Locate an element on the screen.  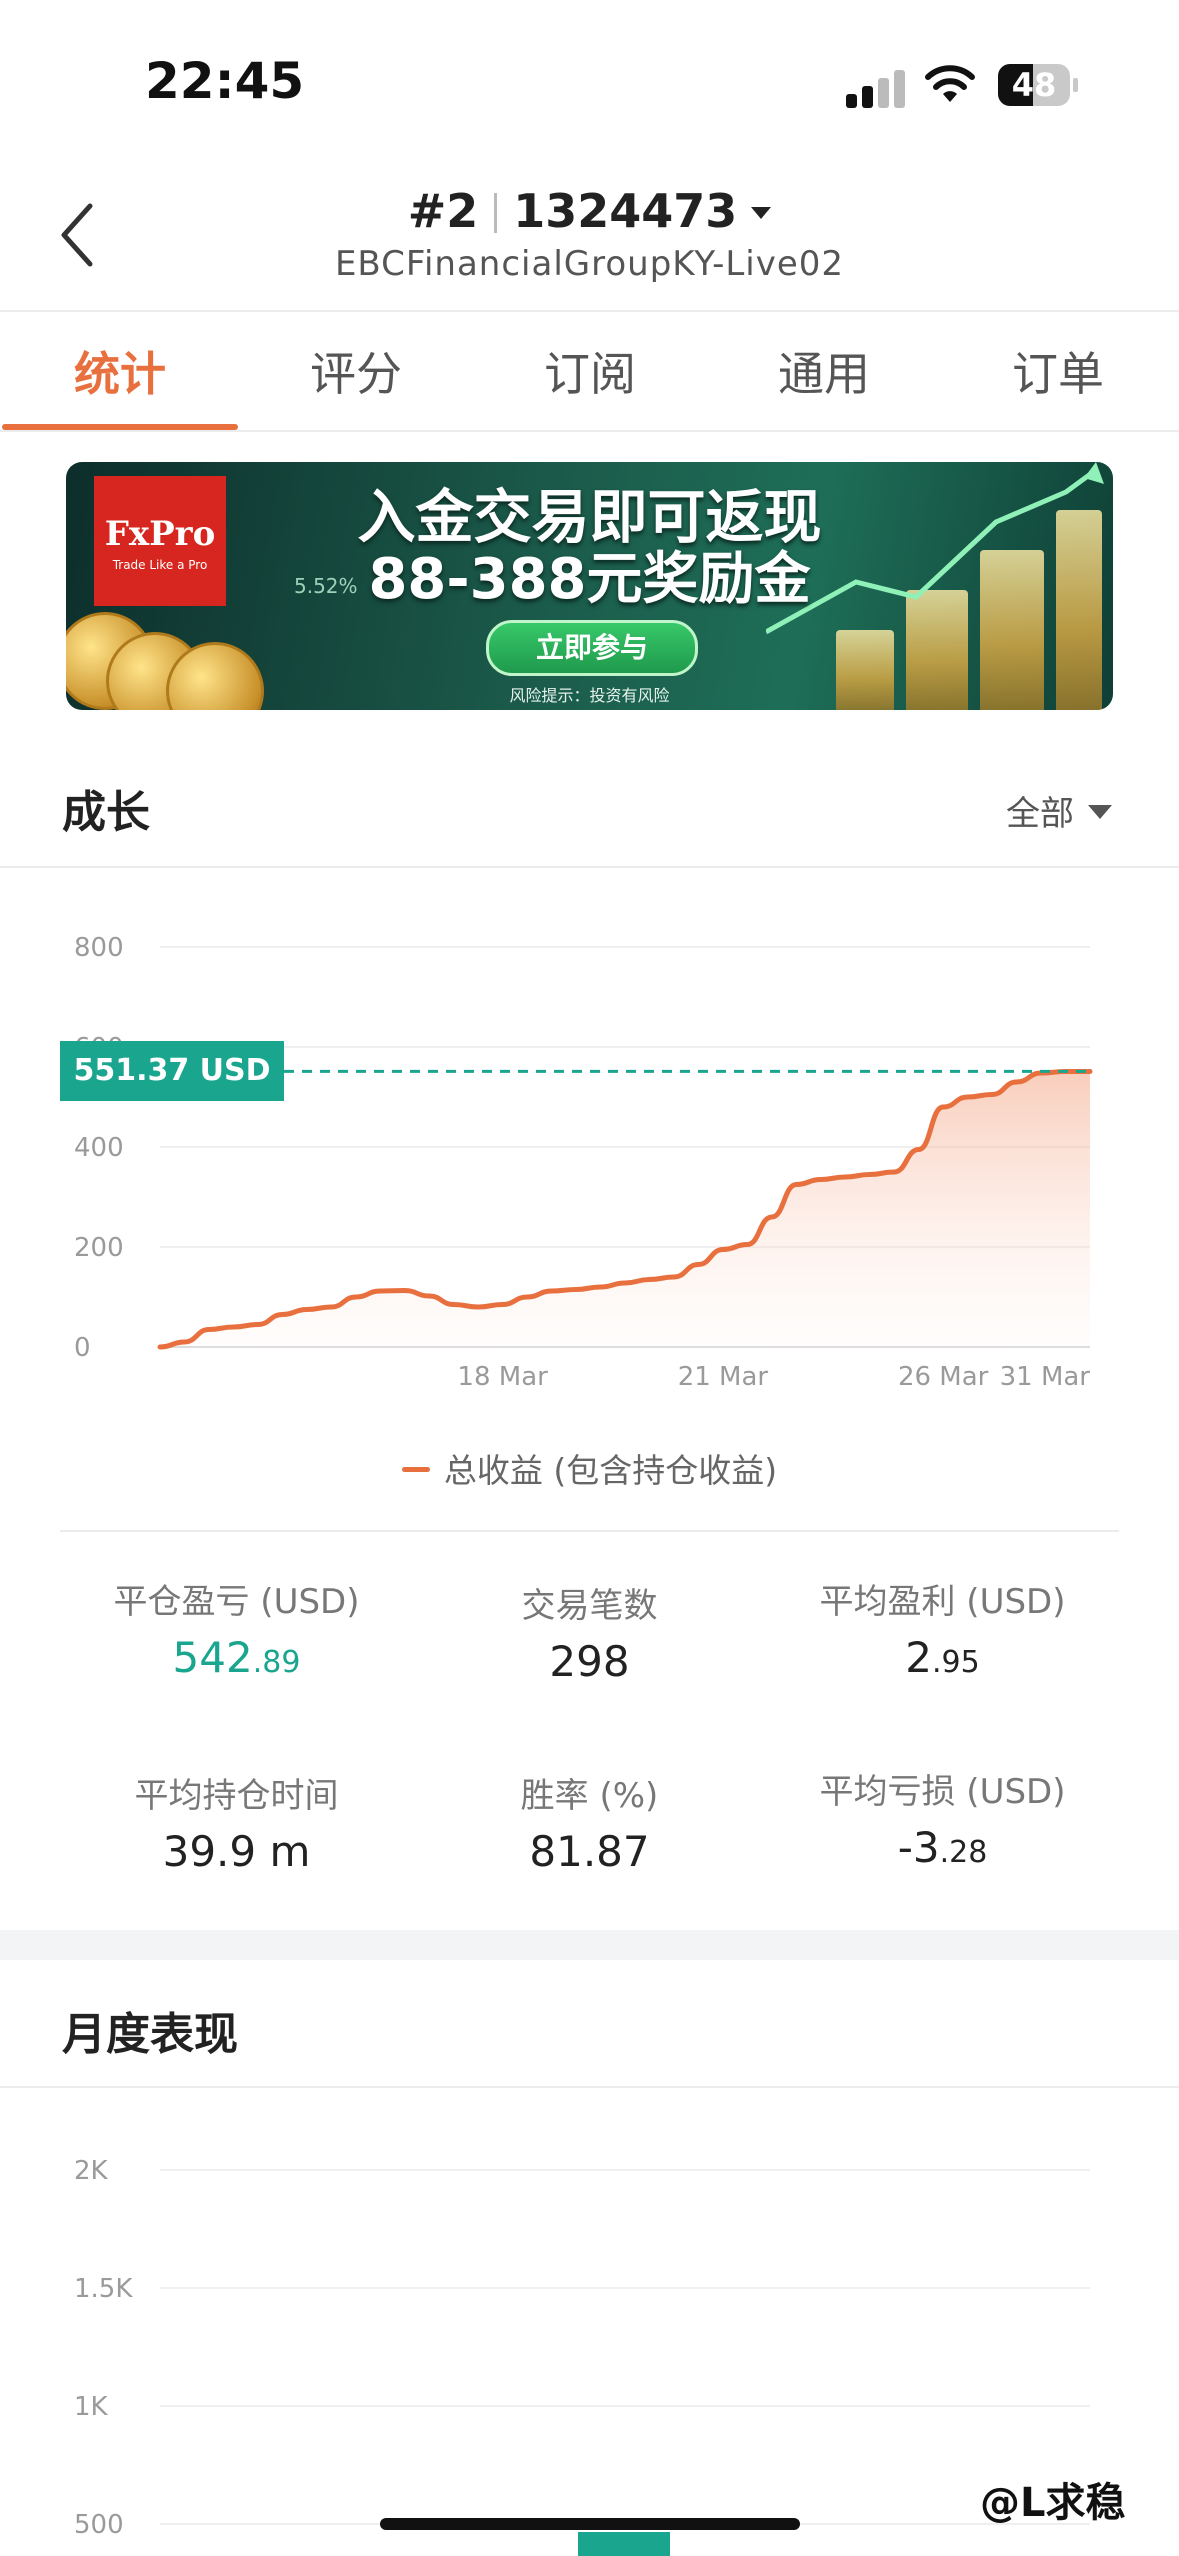
y-tick-label: 400 is located at coordinates (99, 1148).